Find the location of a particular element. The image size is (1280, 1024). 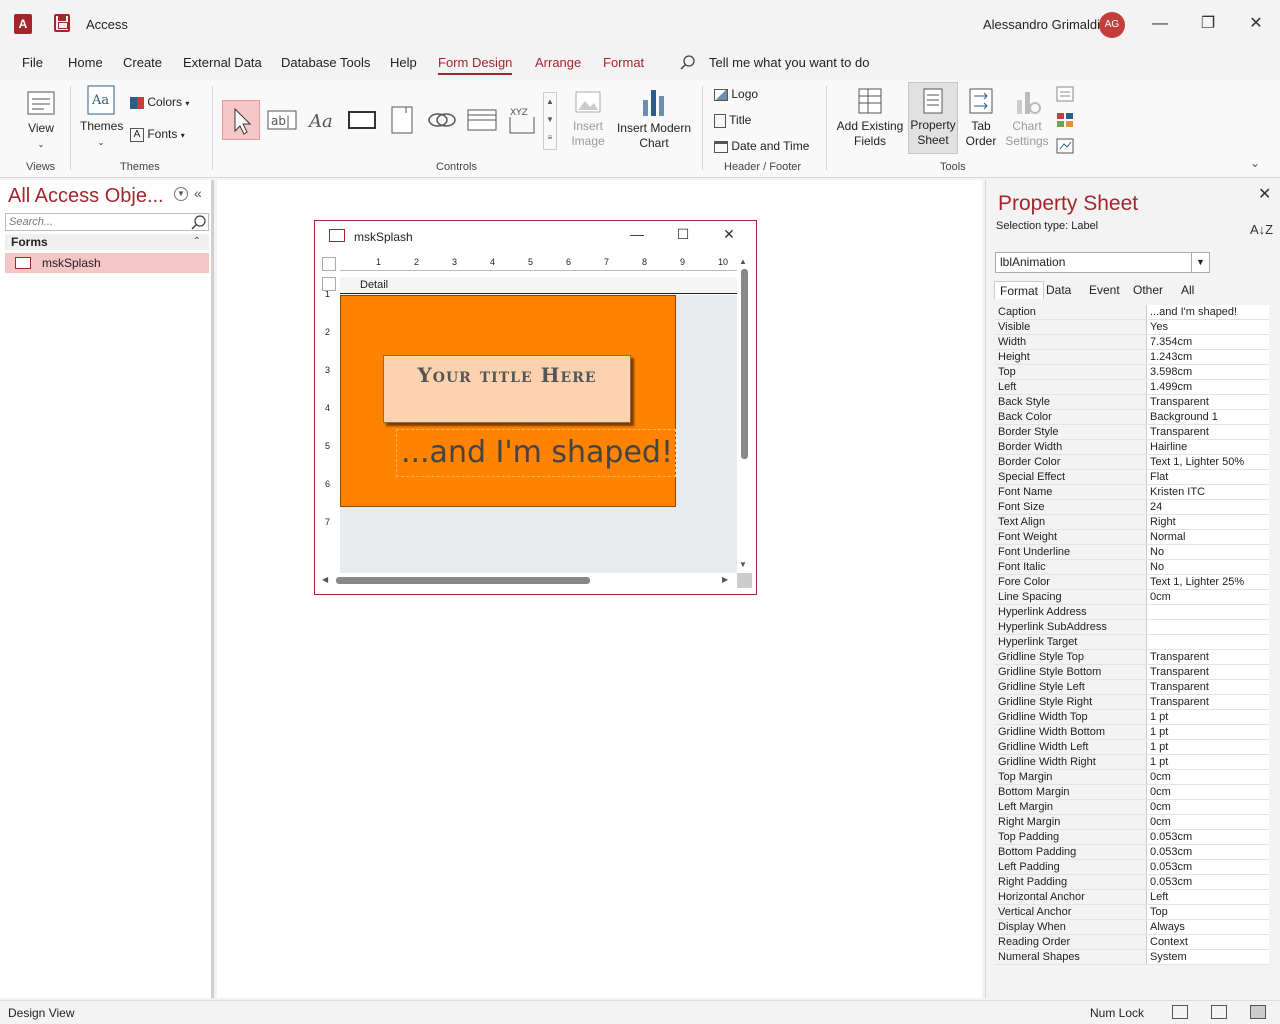

tab-other: Other is located at coordinates (1148, 290).